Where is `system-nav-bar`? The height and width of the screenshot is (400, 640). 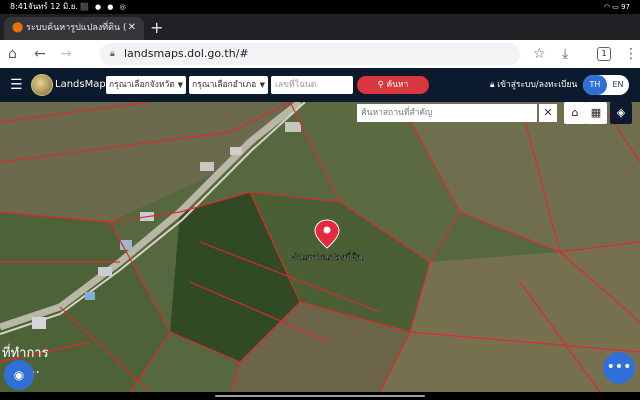 system-nav-bar is located at coordinates (320, 396).